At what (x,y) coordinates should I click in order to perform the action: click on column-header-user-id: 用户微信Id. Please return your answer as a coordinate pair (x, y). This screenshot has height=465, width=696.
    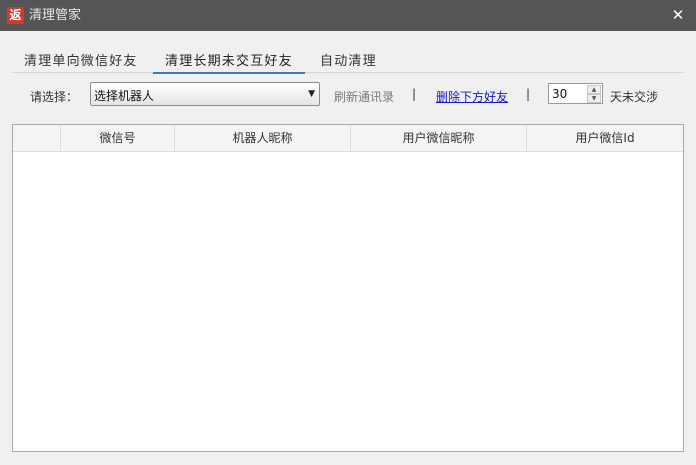
    Looking at the image, I should click on (605, 138).